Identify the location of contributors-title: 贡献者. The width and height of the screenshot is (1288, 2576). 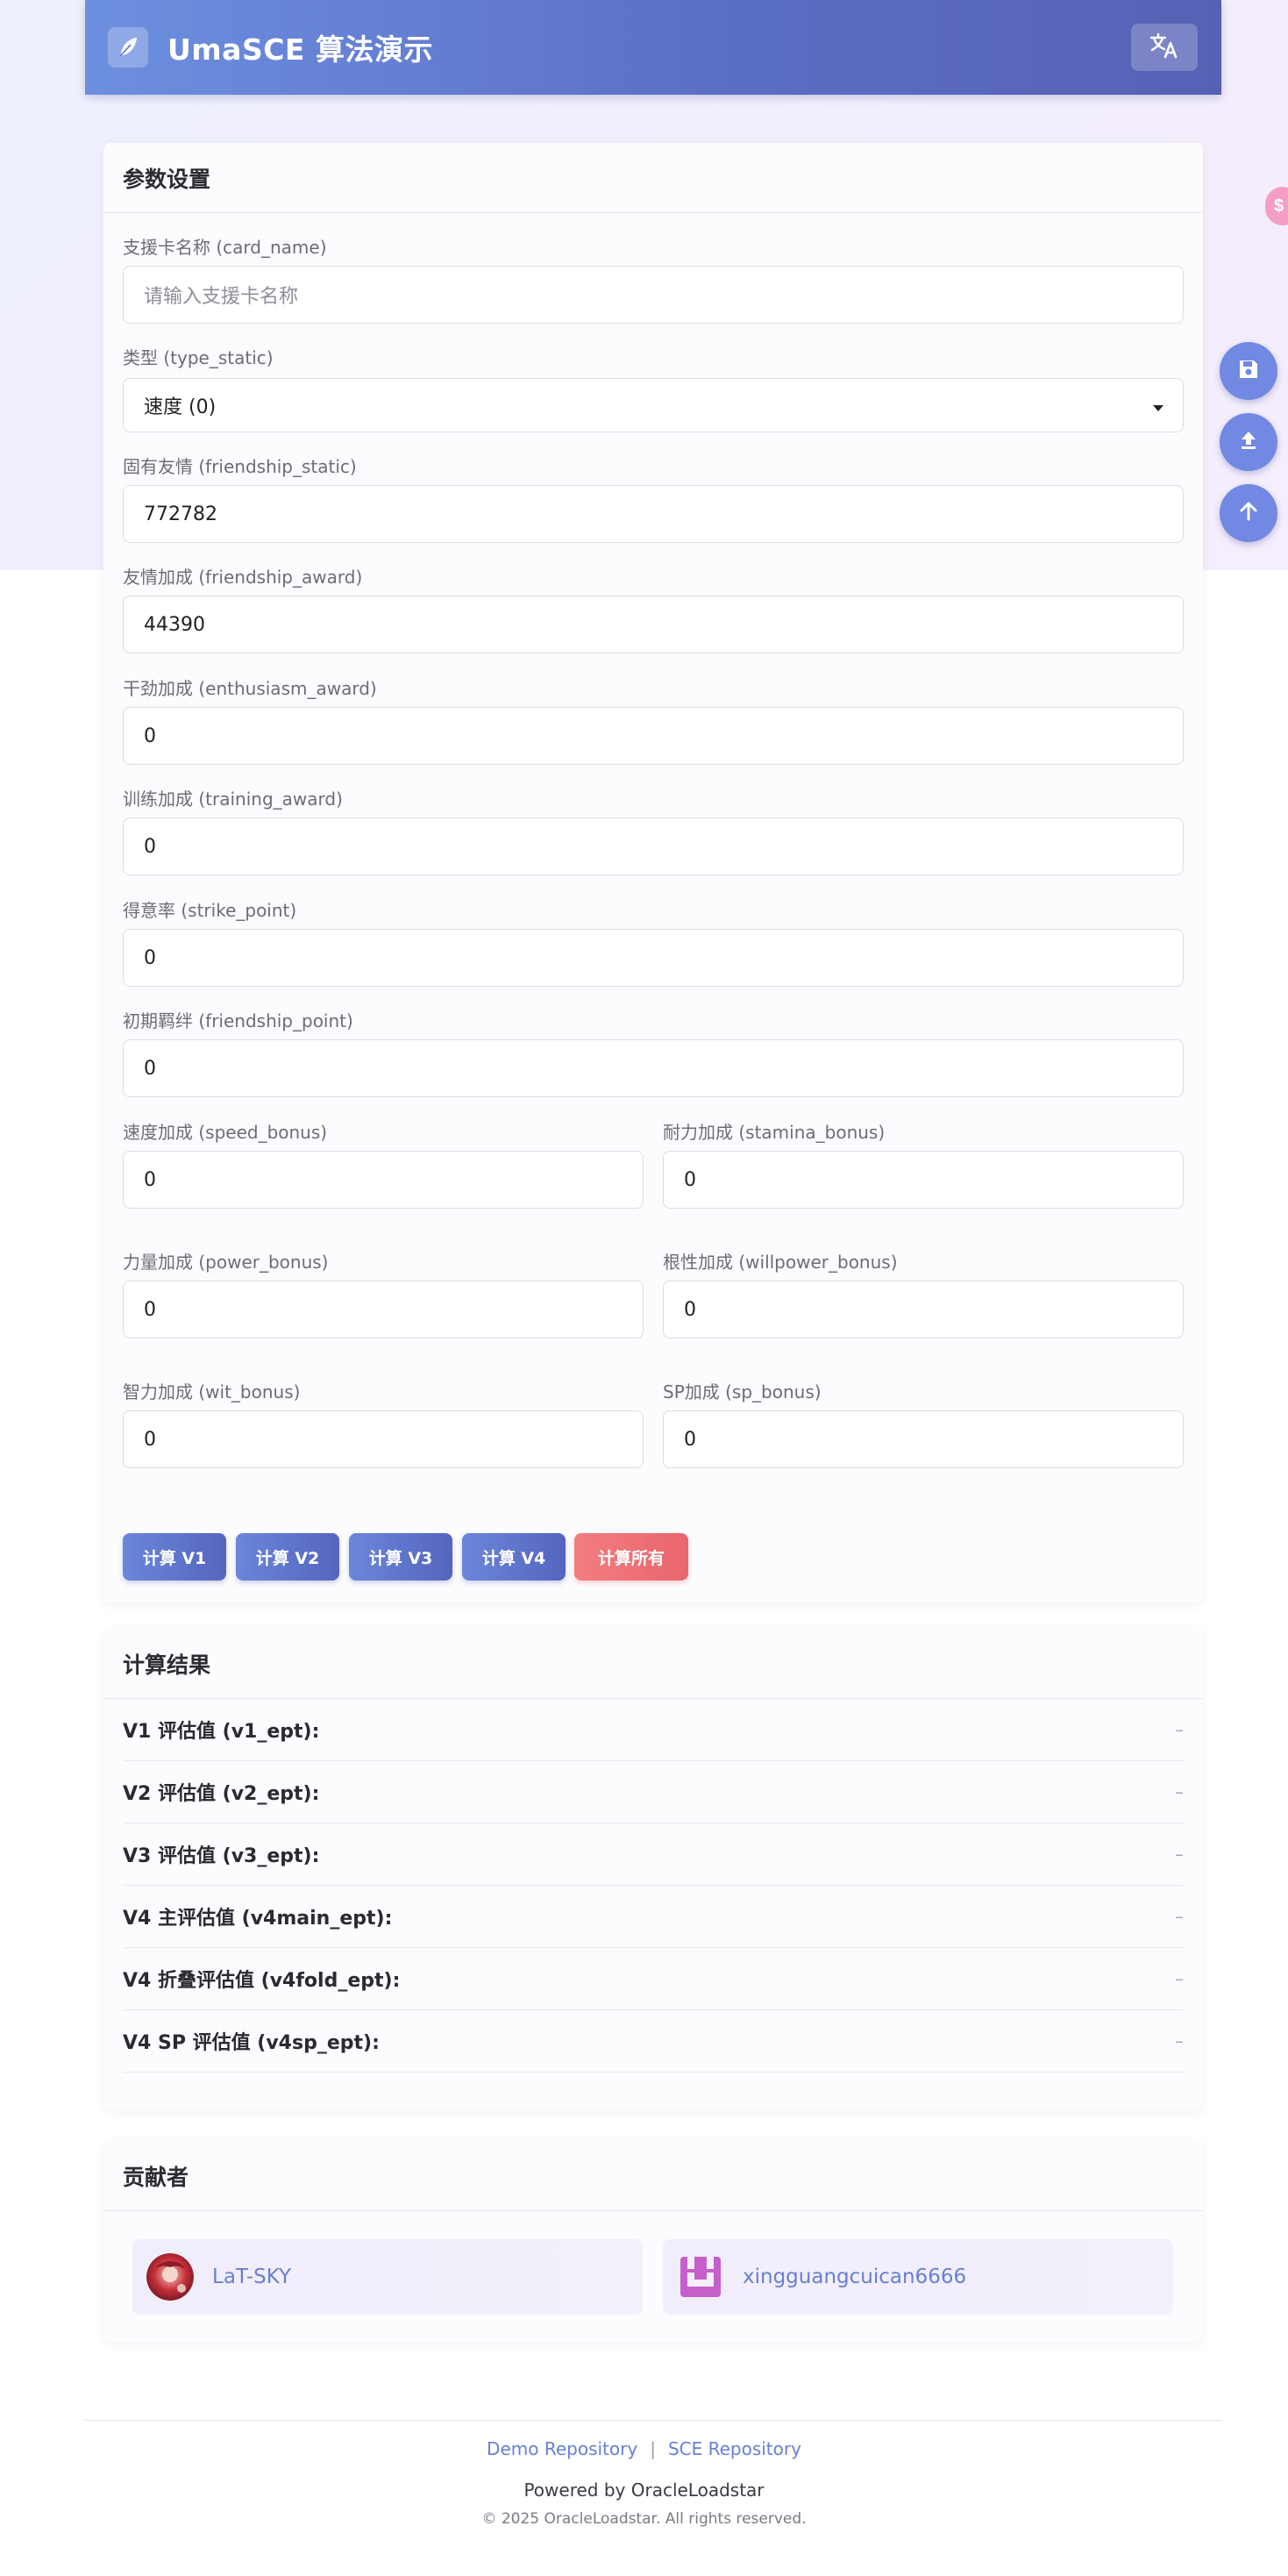
(653, 2176).